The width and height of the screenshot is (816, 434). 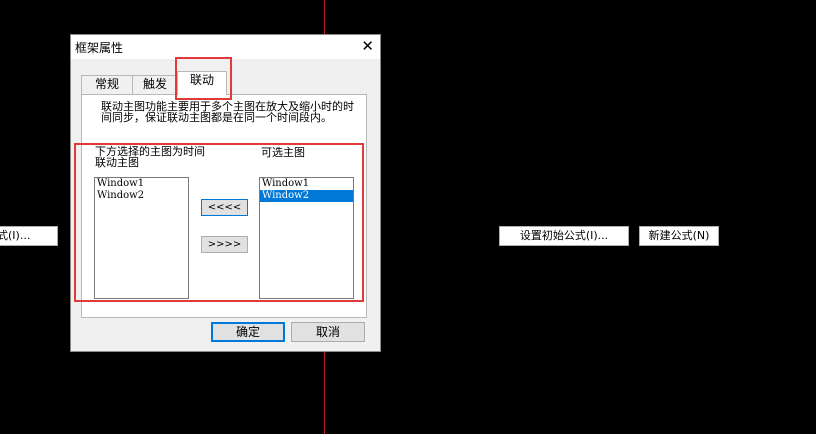 What do you see at coordinates (99, 48) in the screenshot?
I see `dialog-title: 框架属性` at bounding box center [99, 48].